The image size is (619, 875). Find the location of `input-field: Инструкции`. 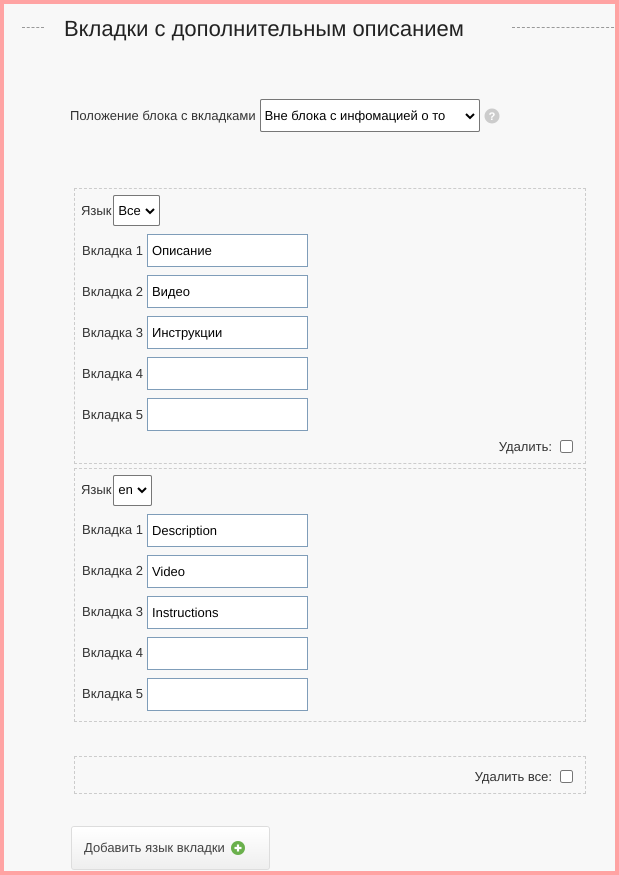

input-field: Инструкции is located at coordinates (227, 332).